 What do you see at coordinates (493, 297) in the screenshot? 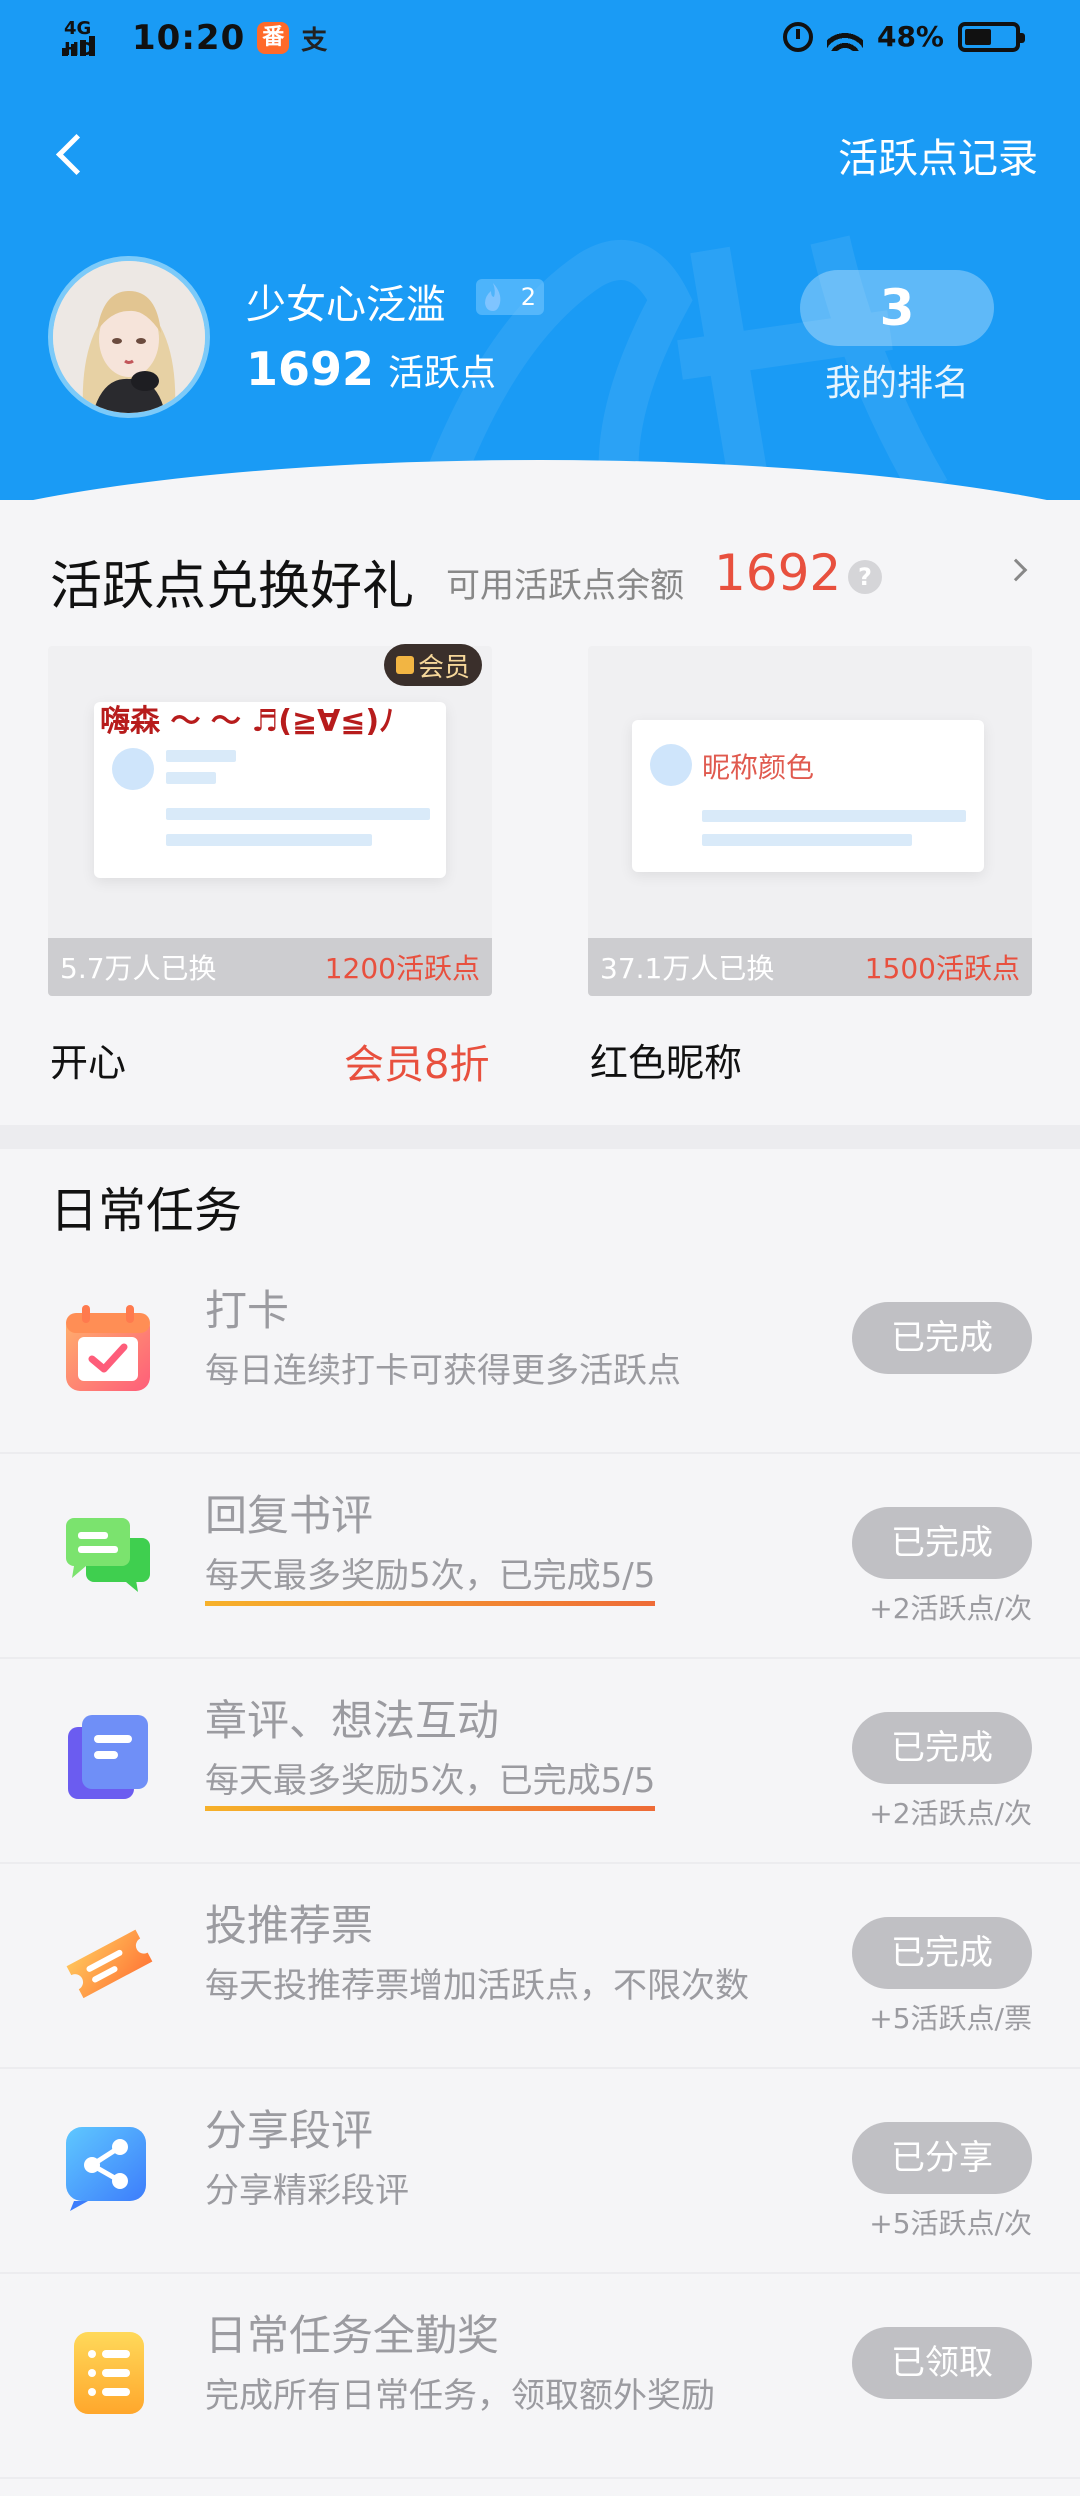
I see `flame-icon` at bounding box center [493, 297].